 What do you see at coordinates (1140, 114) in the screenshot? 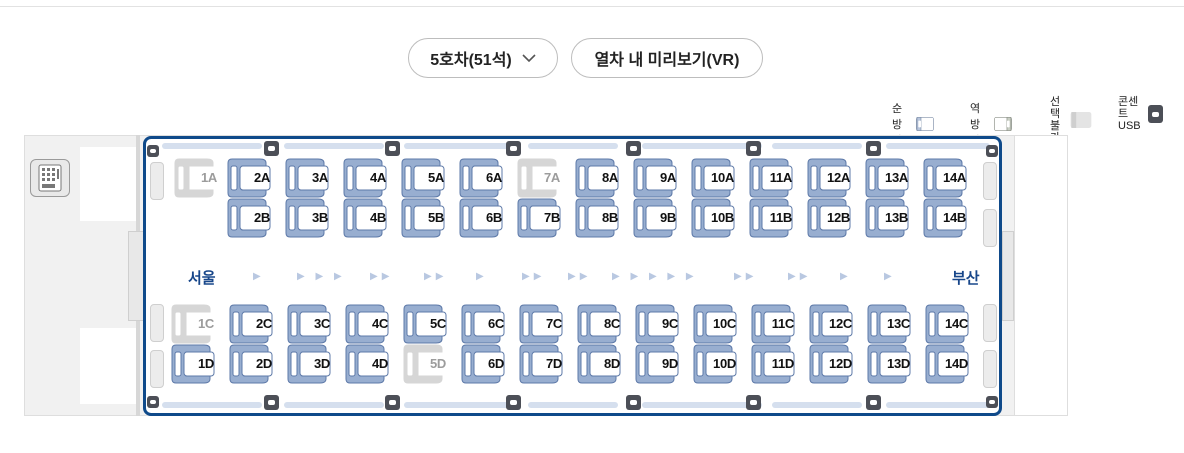
I see `legend-outlet: 콘센트 USB` at bounding box center [1140, 114].